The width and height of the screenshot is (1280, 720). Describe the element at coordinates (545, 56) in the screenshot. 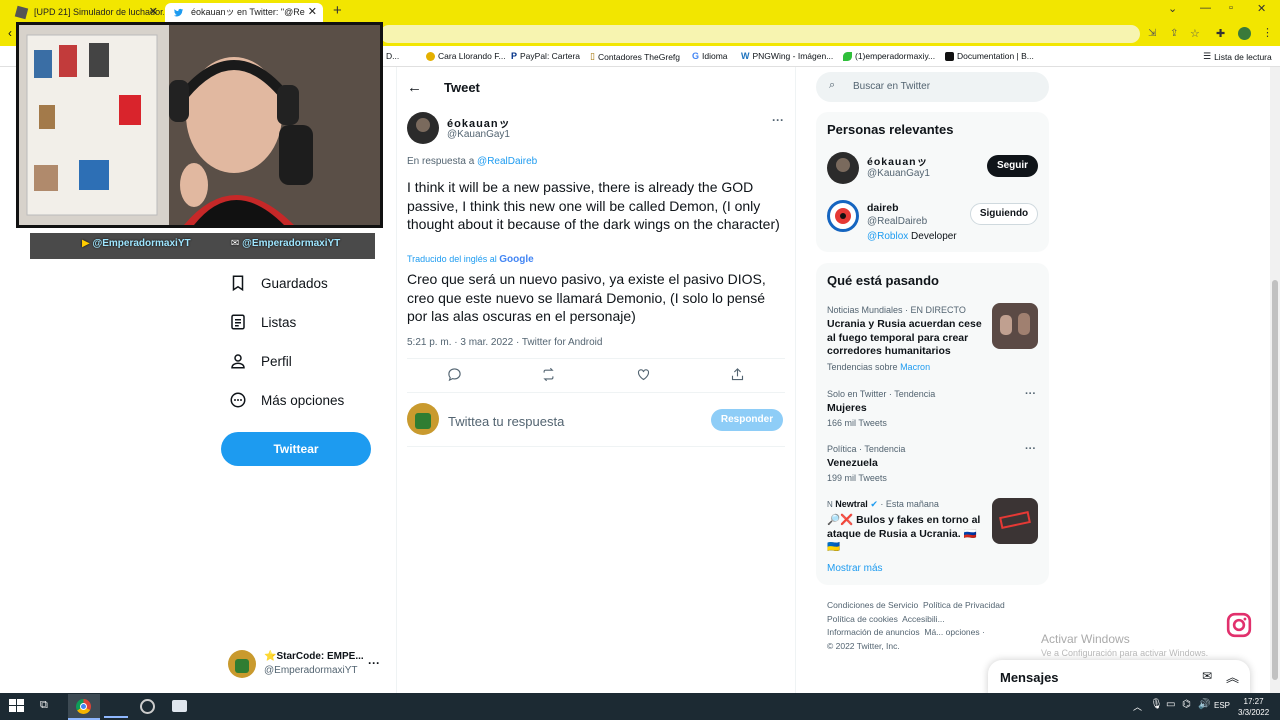

I see `bookmark-item: P PayPal: Cartera` at that location.